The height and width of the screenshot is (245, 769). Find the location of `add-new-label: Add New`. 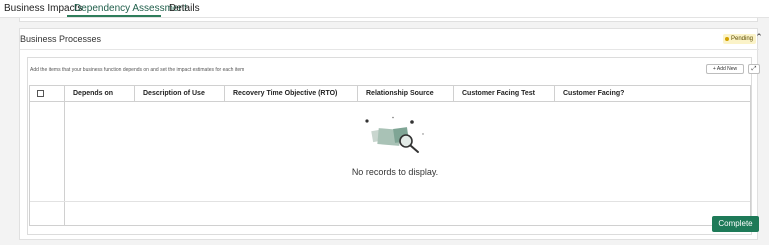

add-new-label: Add New is located at coordinates (727, 69).